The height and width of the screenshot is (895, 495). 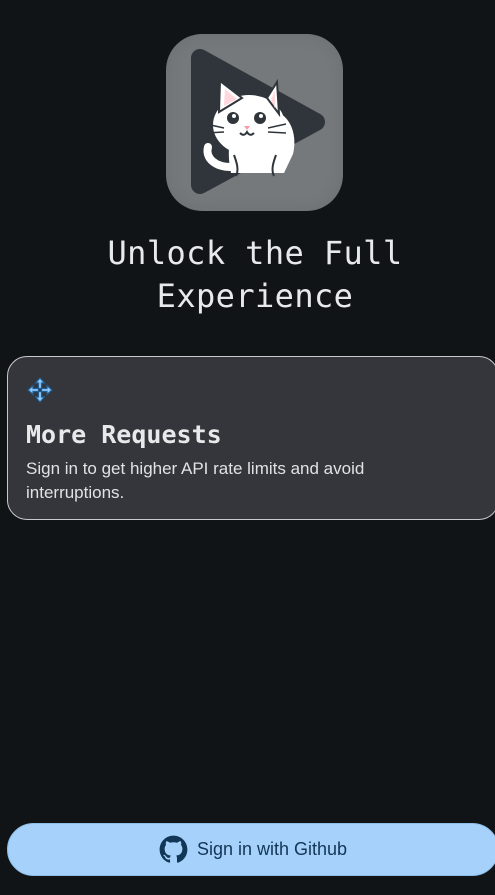 I want to click on github-icon, so click(x=173, y=849).